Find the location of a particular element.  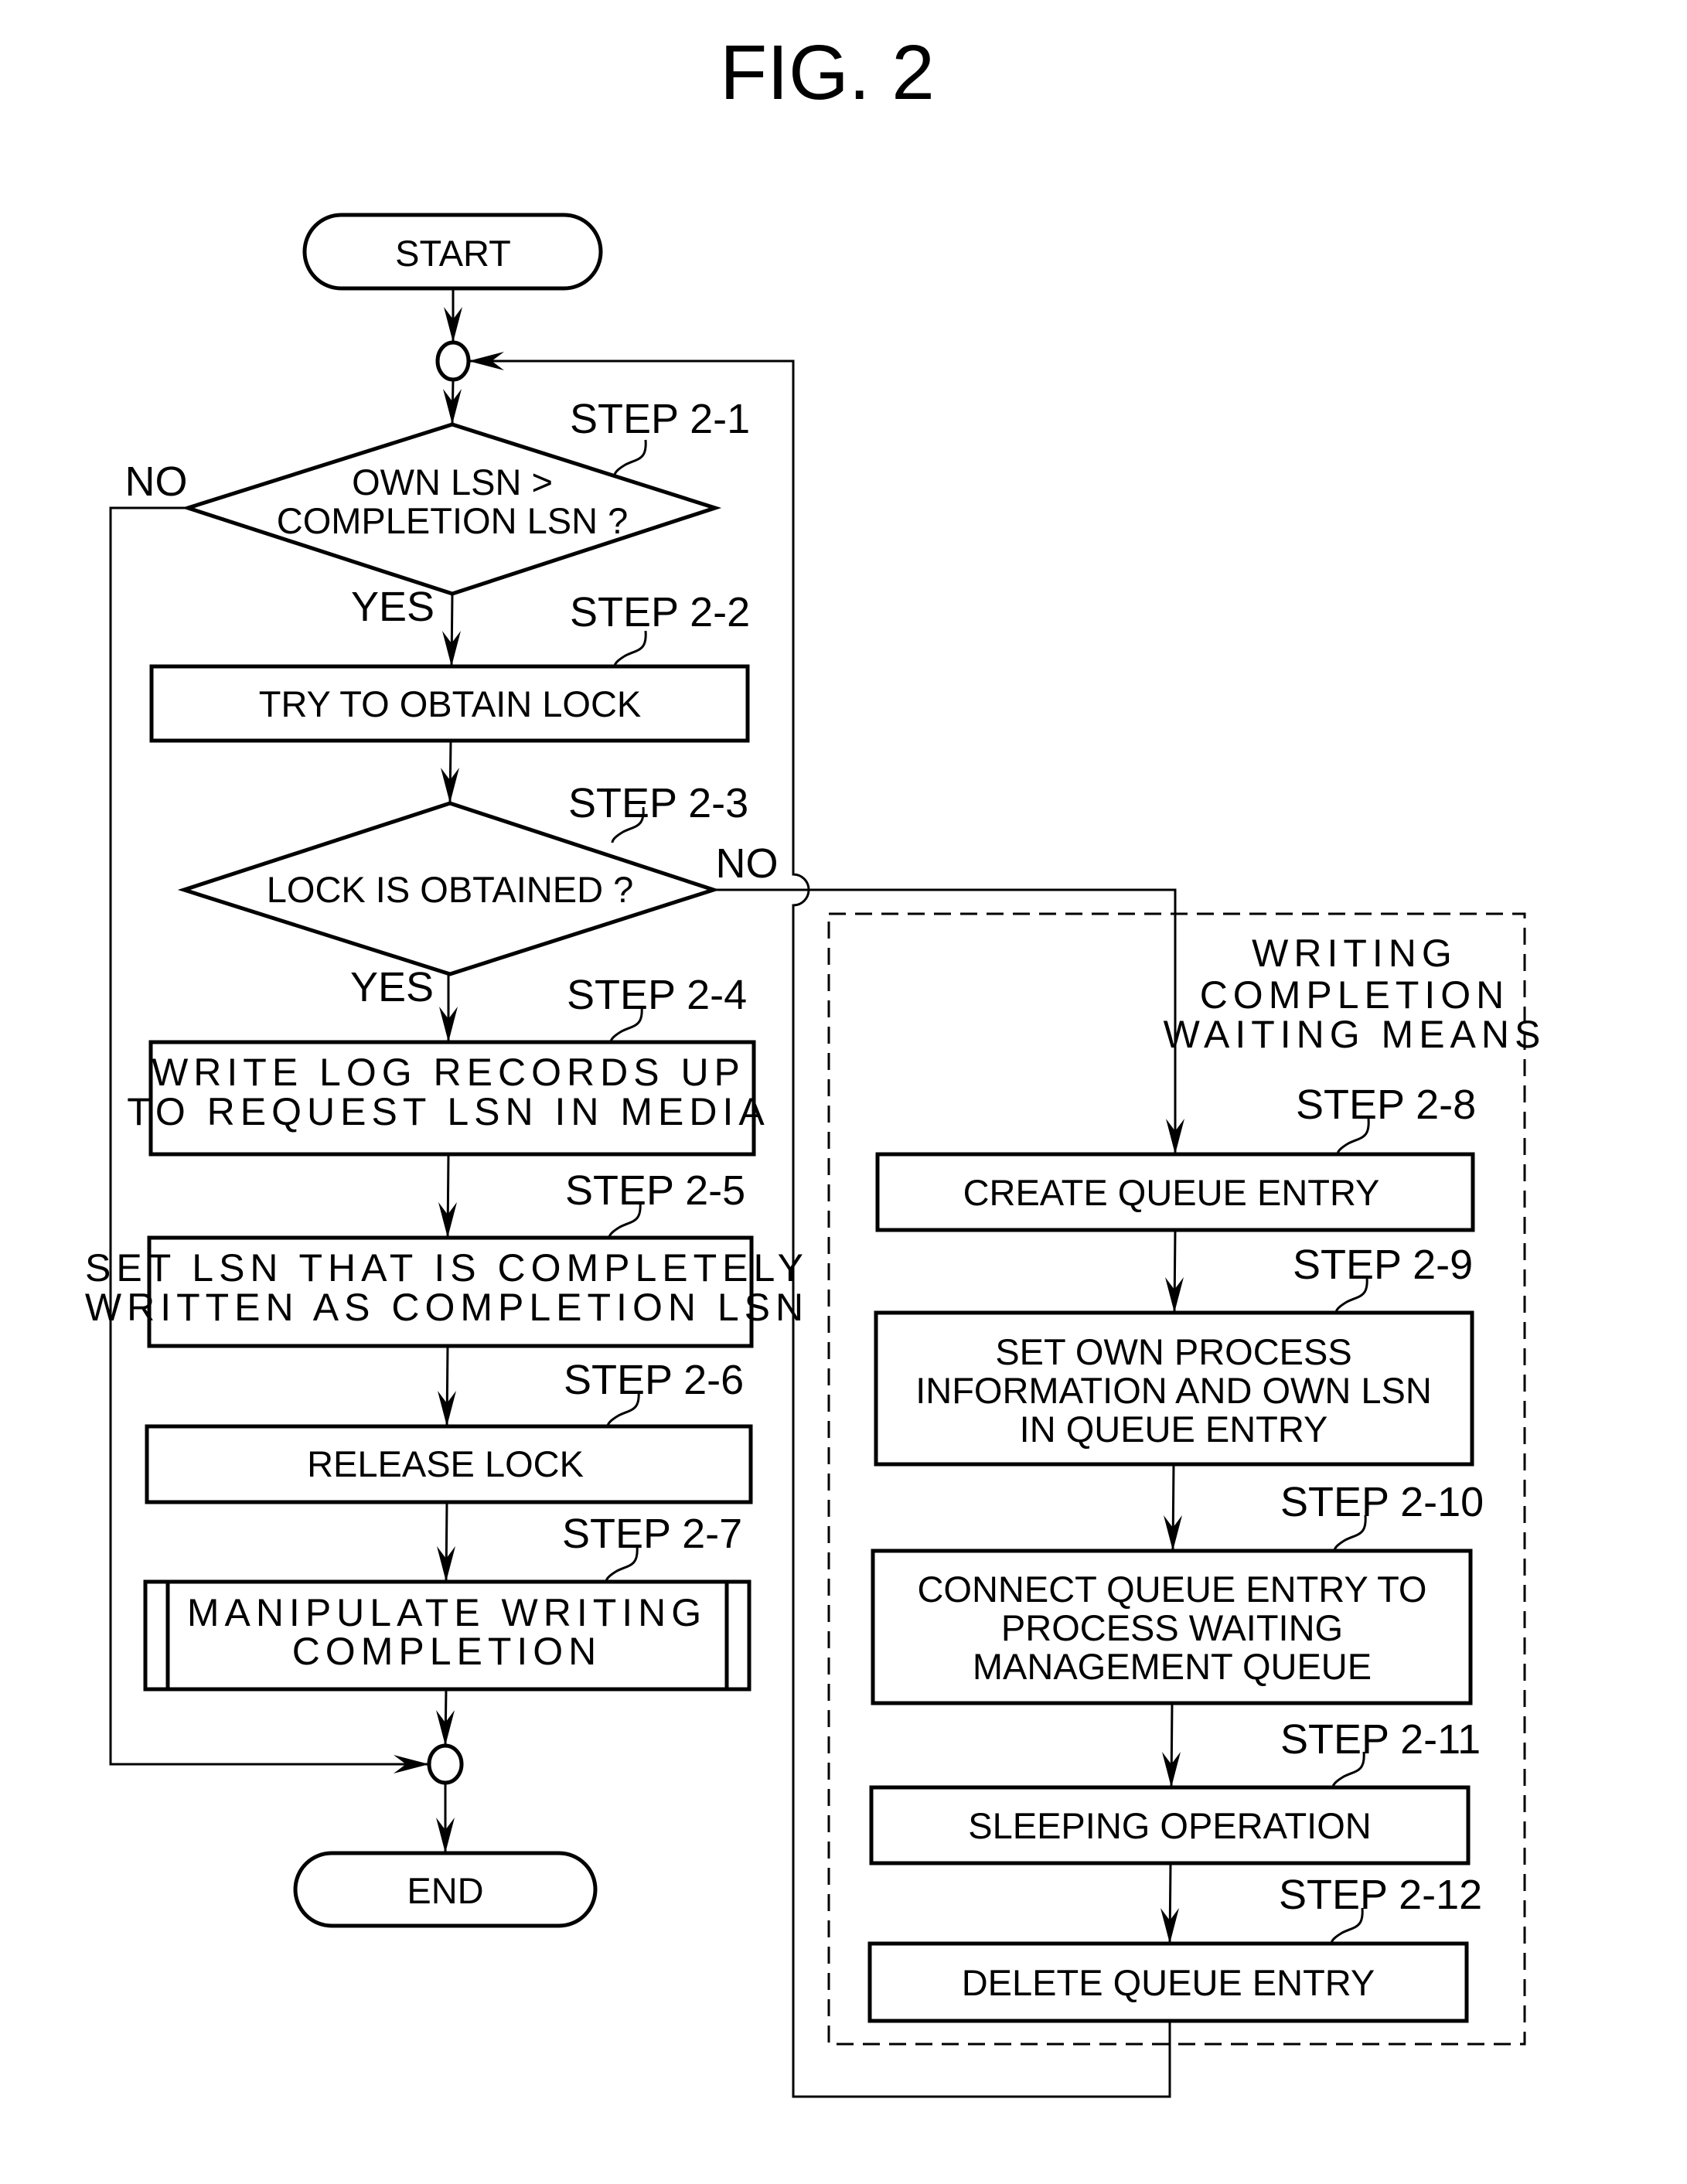

step-2-1-text: OWN LSN > is located at coordinates (453, 482).